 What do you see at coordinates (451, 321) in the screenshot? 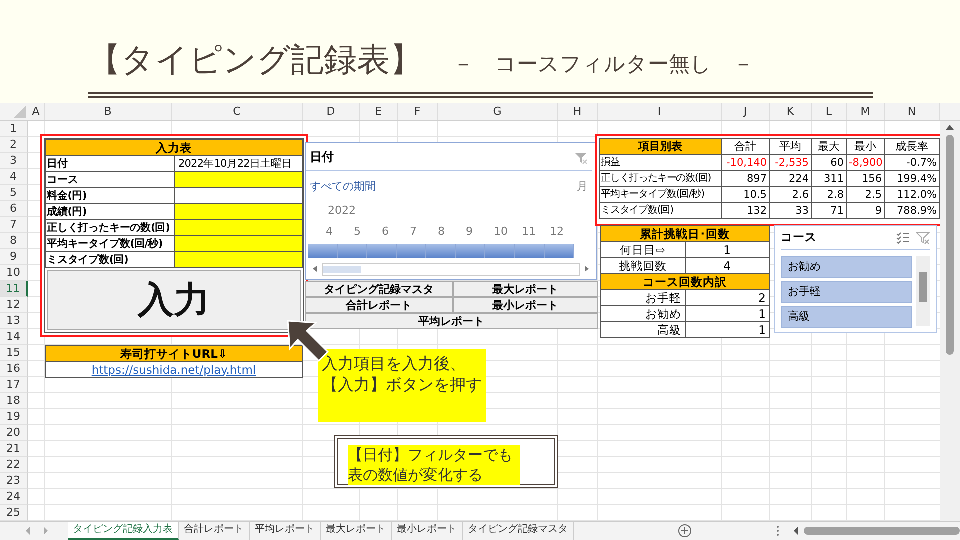
I see `report-button: 平均レポート` at bounding box center [451, 321].